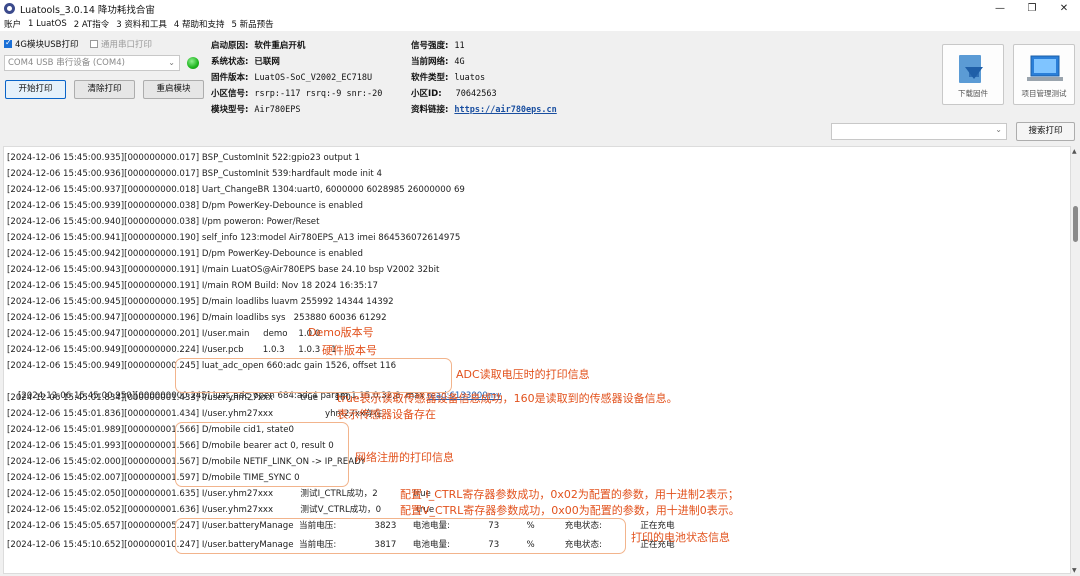 Image resolution: width=1080 pixels, height=576 pixels. Describe the element at coordinates (230, 62) in the screenshot. I see `system-status-label: 系统状态:` at that location.